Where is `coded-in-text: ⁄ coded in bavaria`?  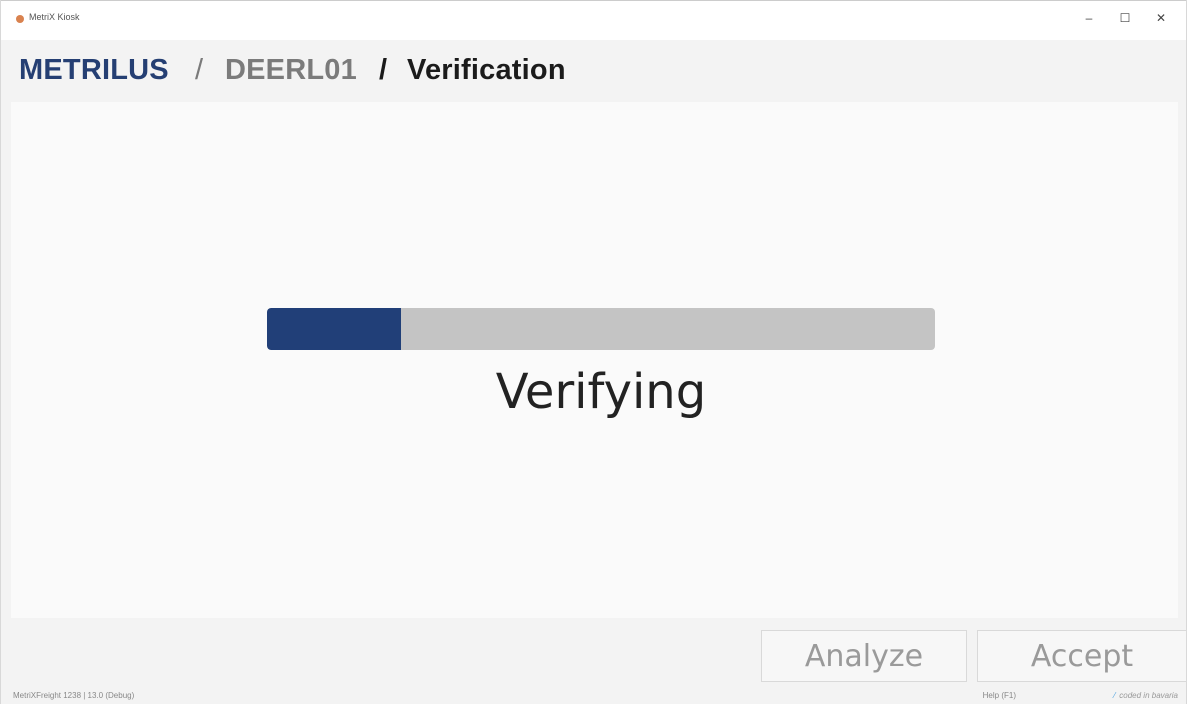 coded-in-text: ⁄ coded in bavaria is located at coordinates (1146, 695).